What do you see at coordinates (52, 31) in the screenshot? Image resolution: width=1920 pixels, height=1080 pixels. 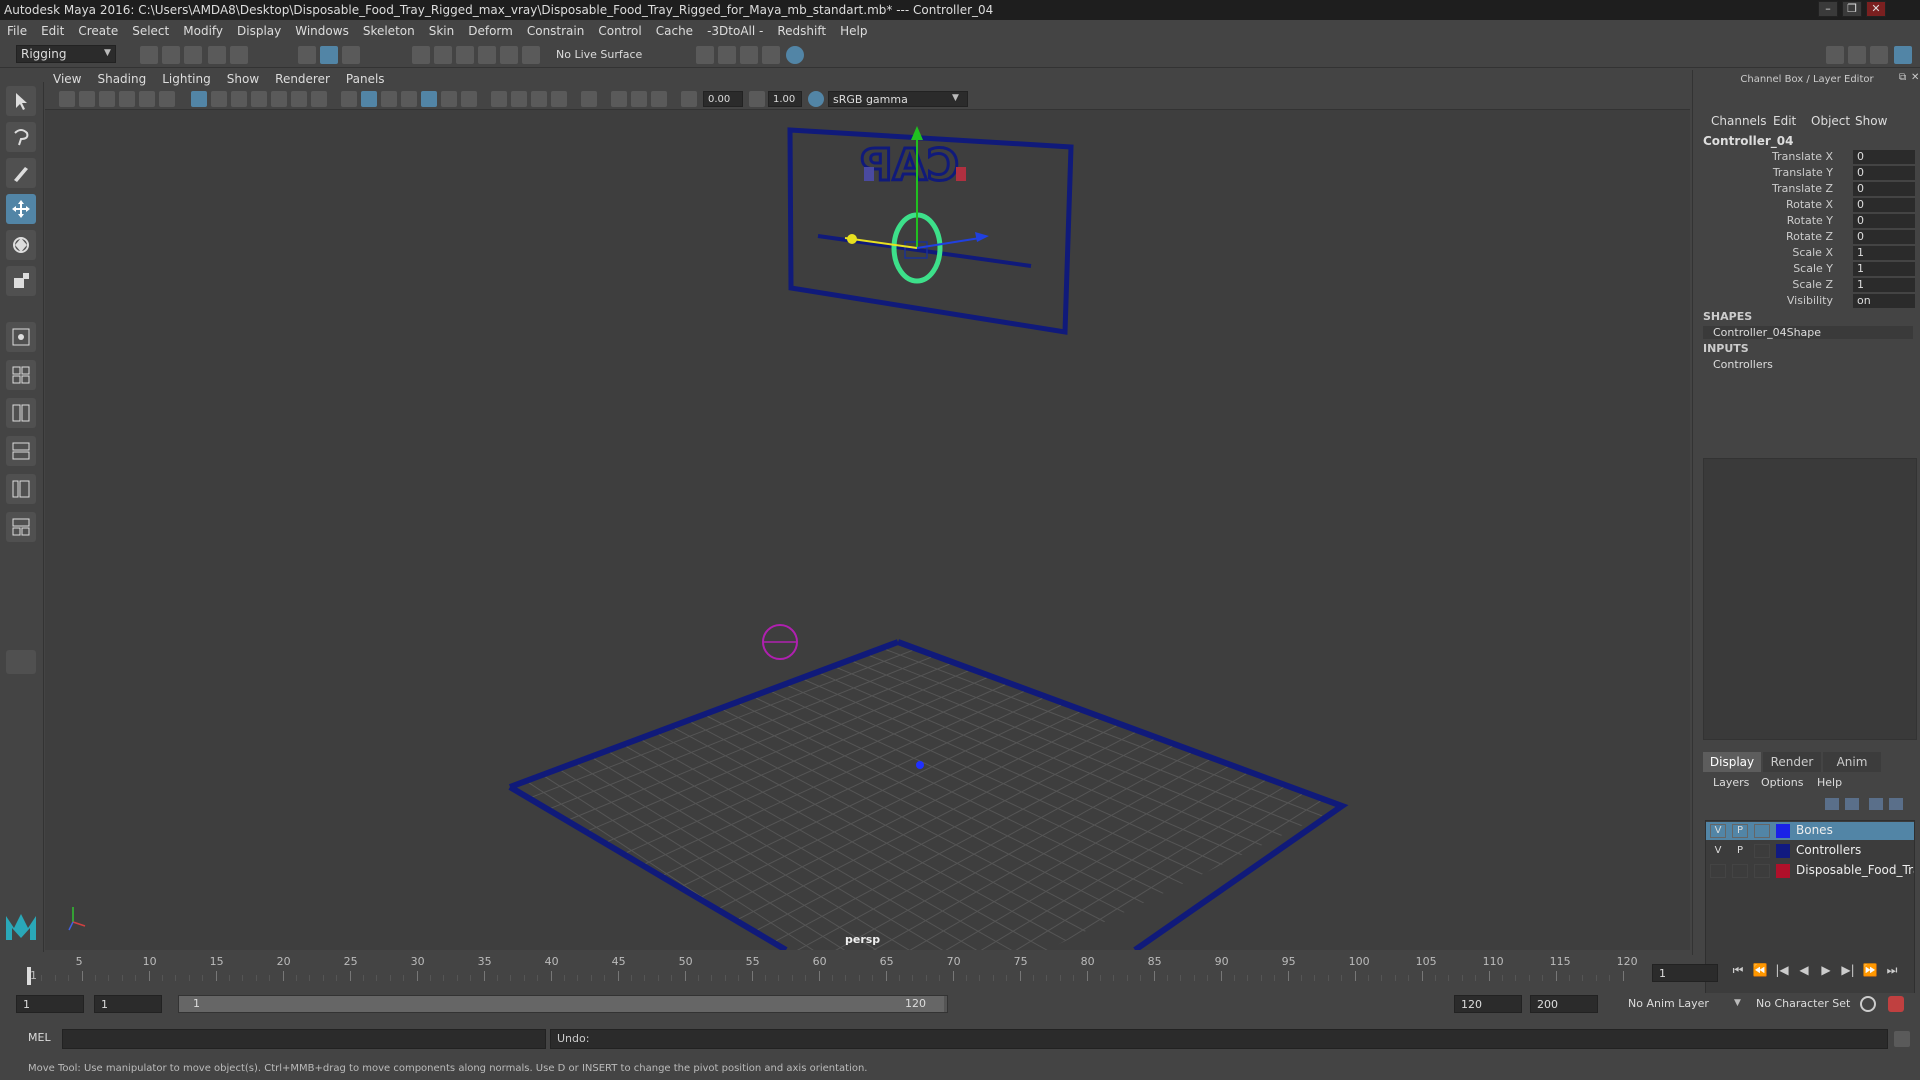 I see `menu-edit: Edit` at bounding box center [52, 31].